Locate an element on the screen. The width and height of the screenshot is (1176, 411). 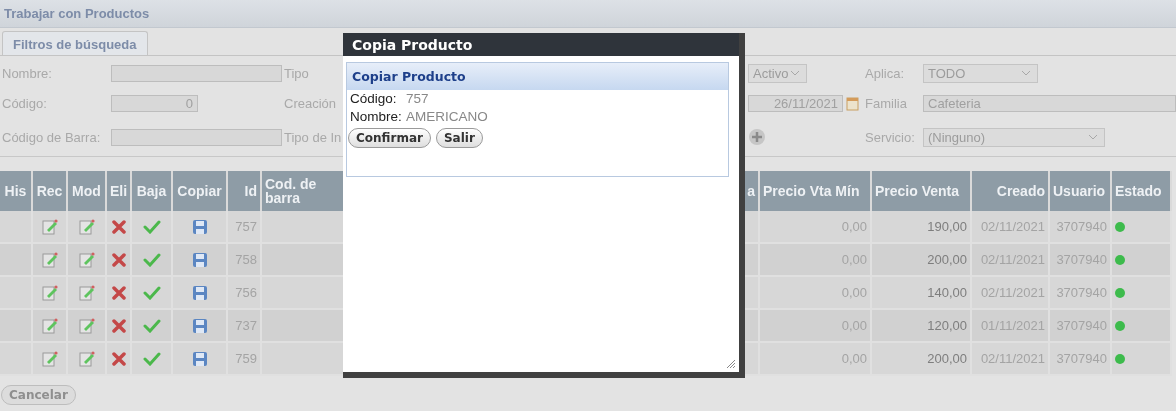
field-label: Familia is located at coordinates (885, 103).